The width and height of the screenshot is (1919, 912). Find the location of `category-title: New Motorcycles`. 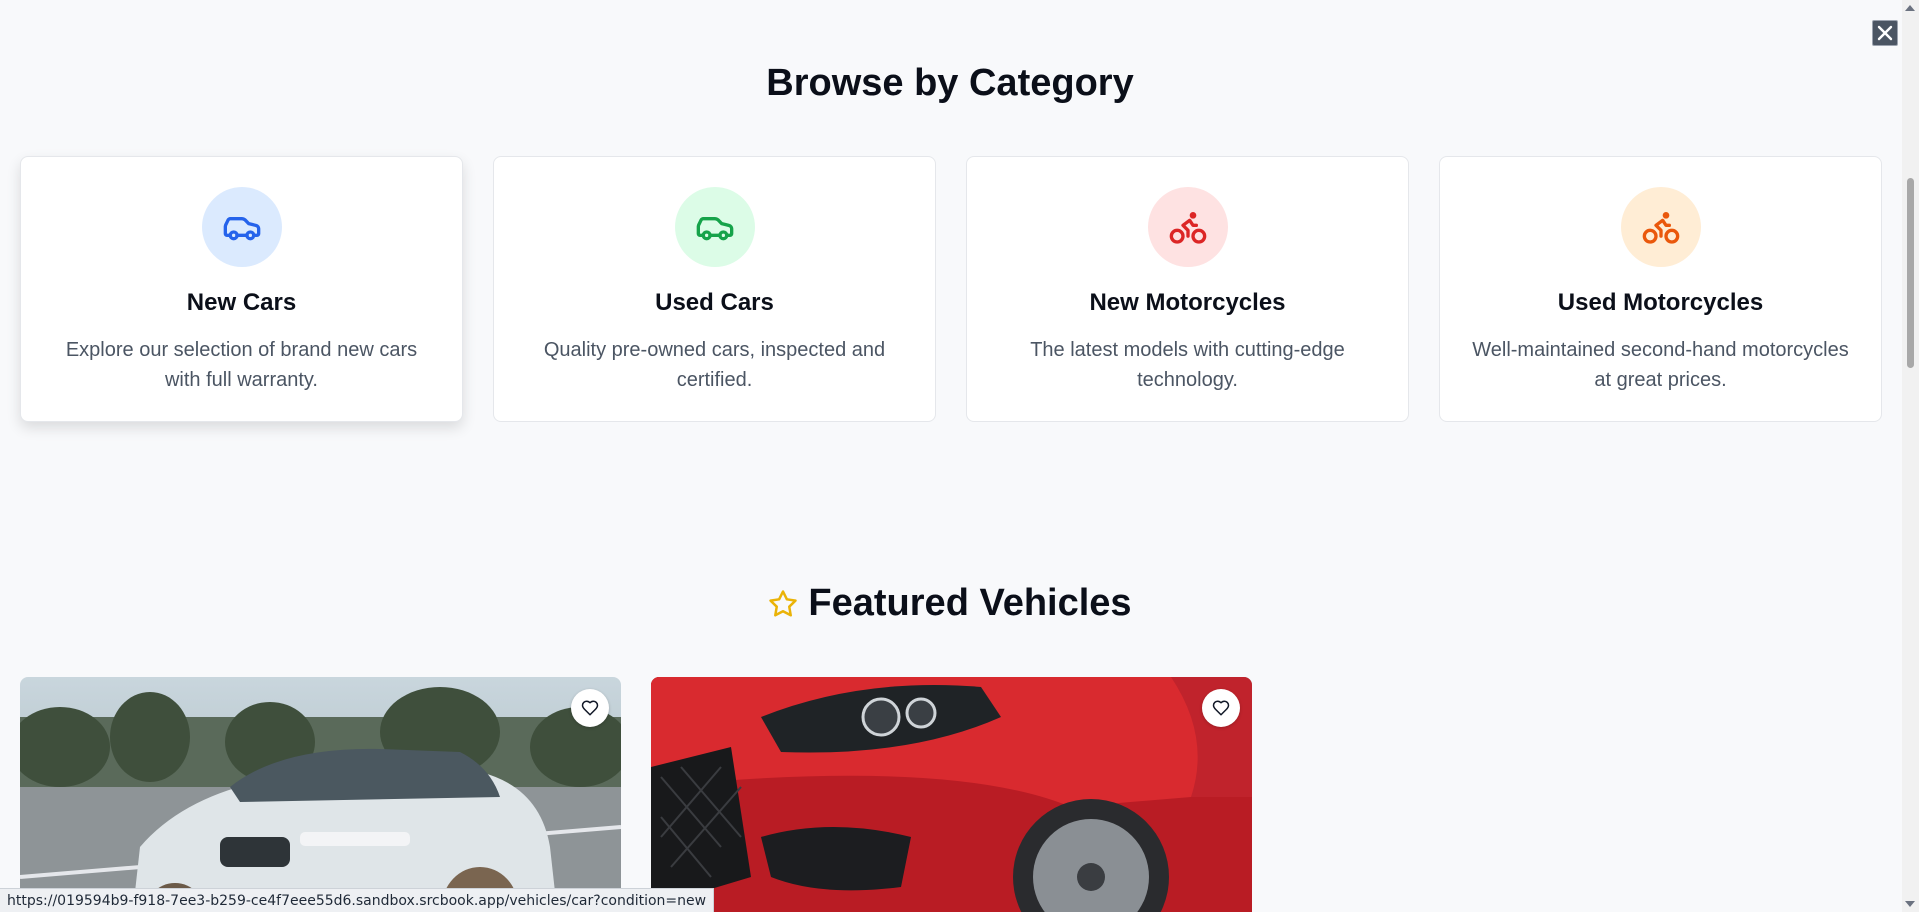

category-title: New Motorcycles is located at coordinates (1187, 302).